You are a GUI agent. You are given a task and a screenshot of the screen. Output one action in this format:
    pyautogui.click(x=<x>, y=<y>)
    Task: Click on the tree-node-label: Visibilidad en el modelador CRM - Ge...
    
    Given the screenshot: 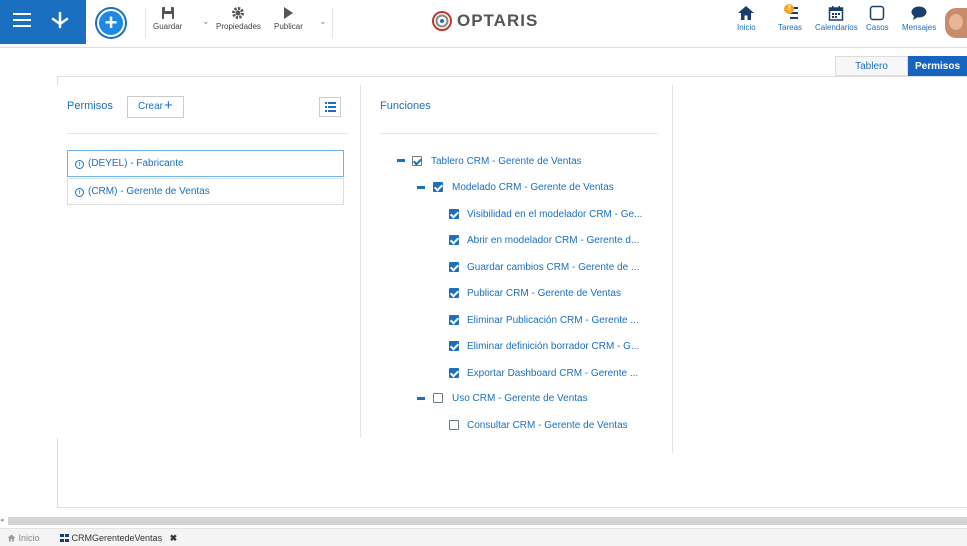 What is the action you would take?
    pyautogui.click(x=554, y=215)
    